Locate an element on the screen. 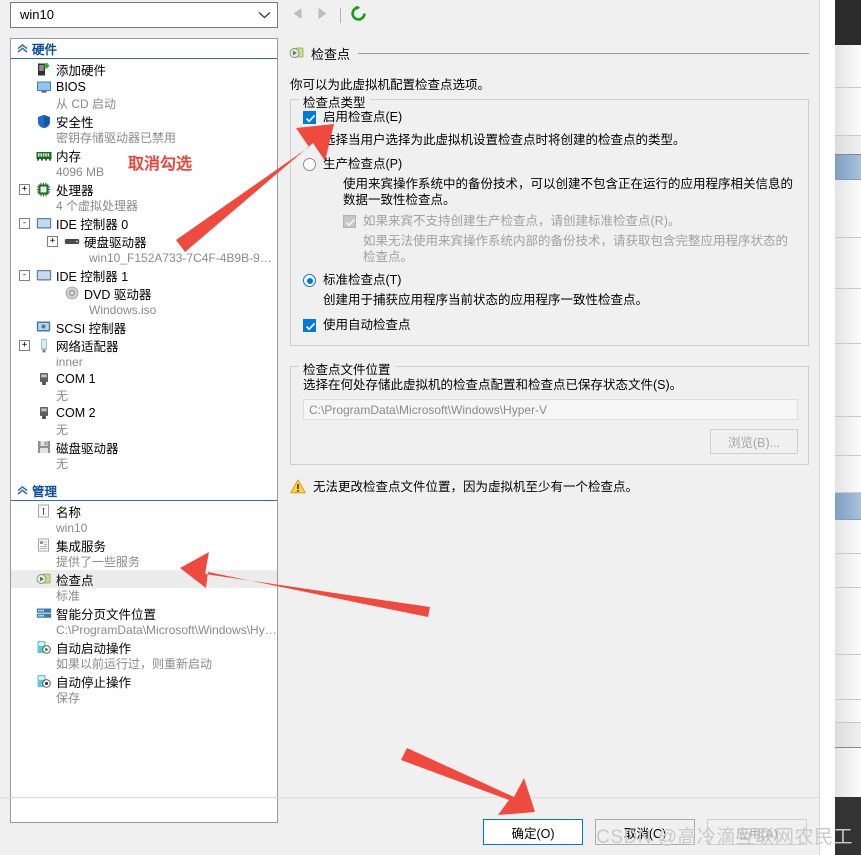 The width and height of the screenshot is (861, 855). footer-buttons: 确定(O) 取消(C) 应用(A) is located at coordinates (645, 832).